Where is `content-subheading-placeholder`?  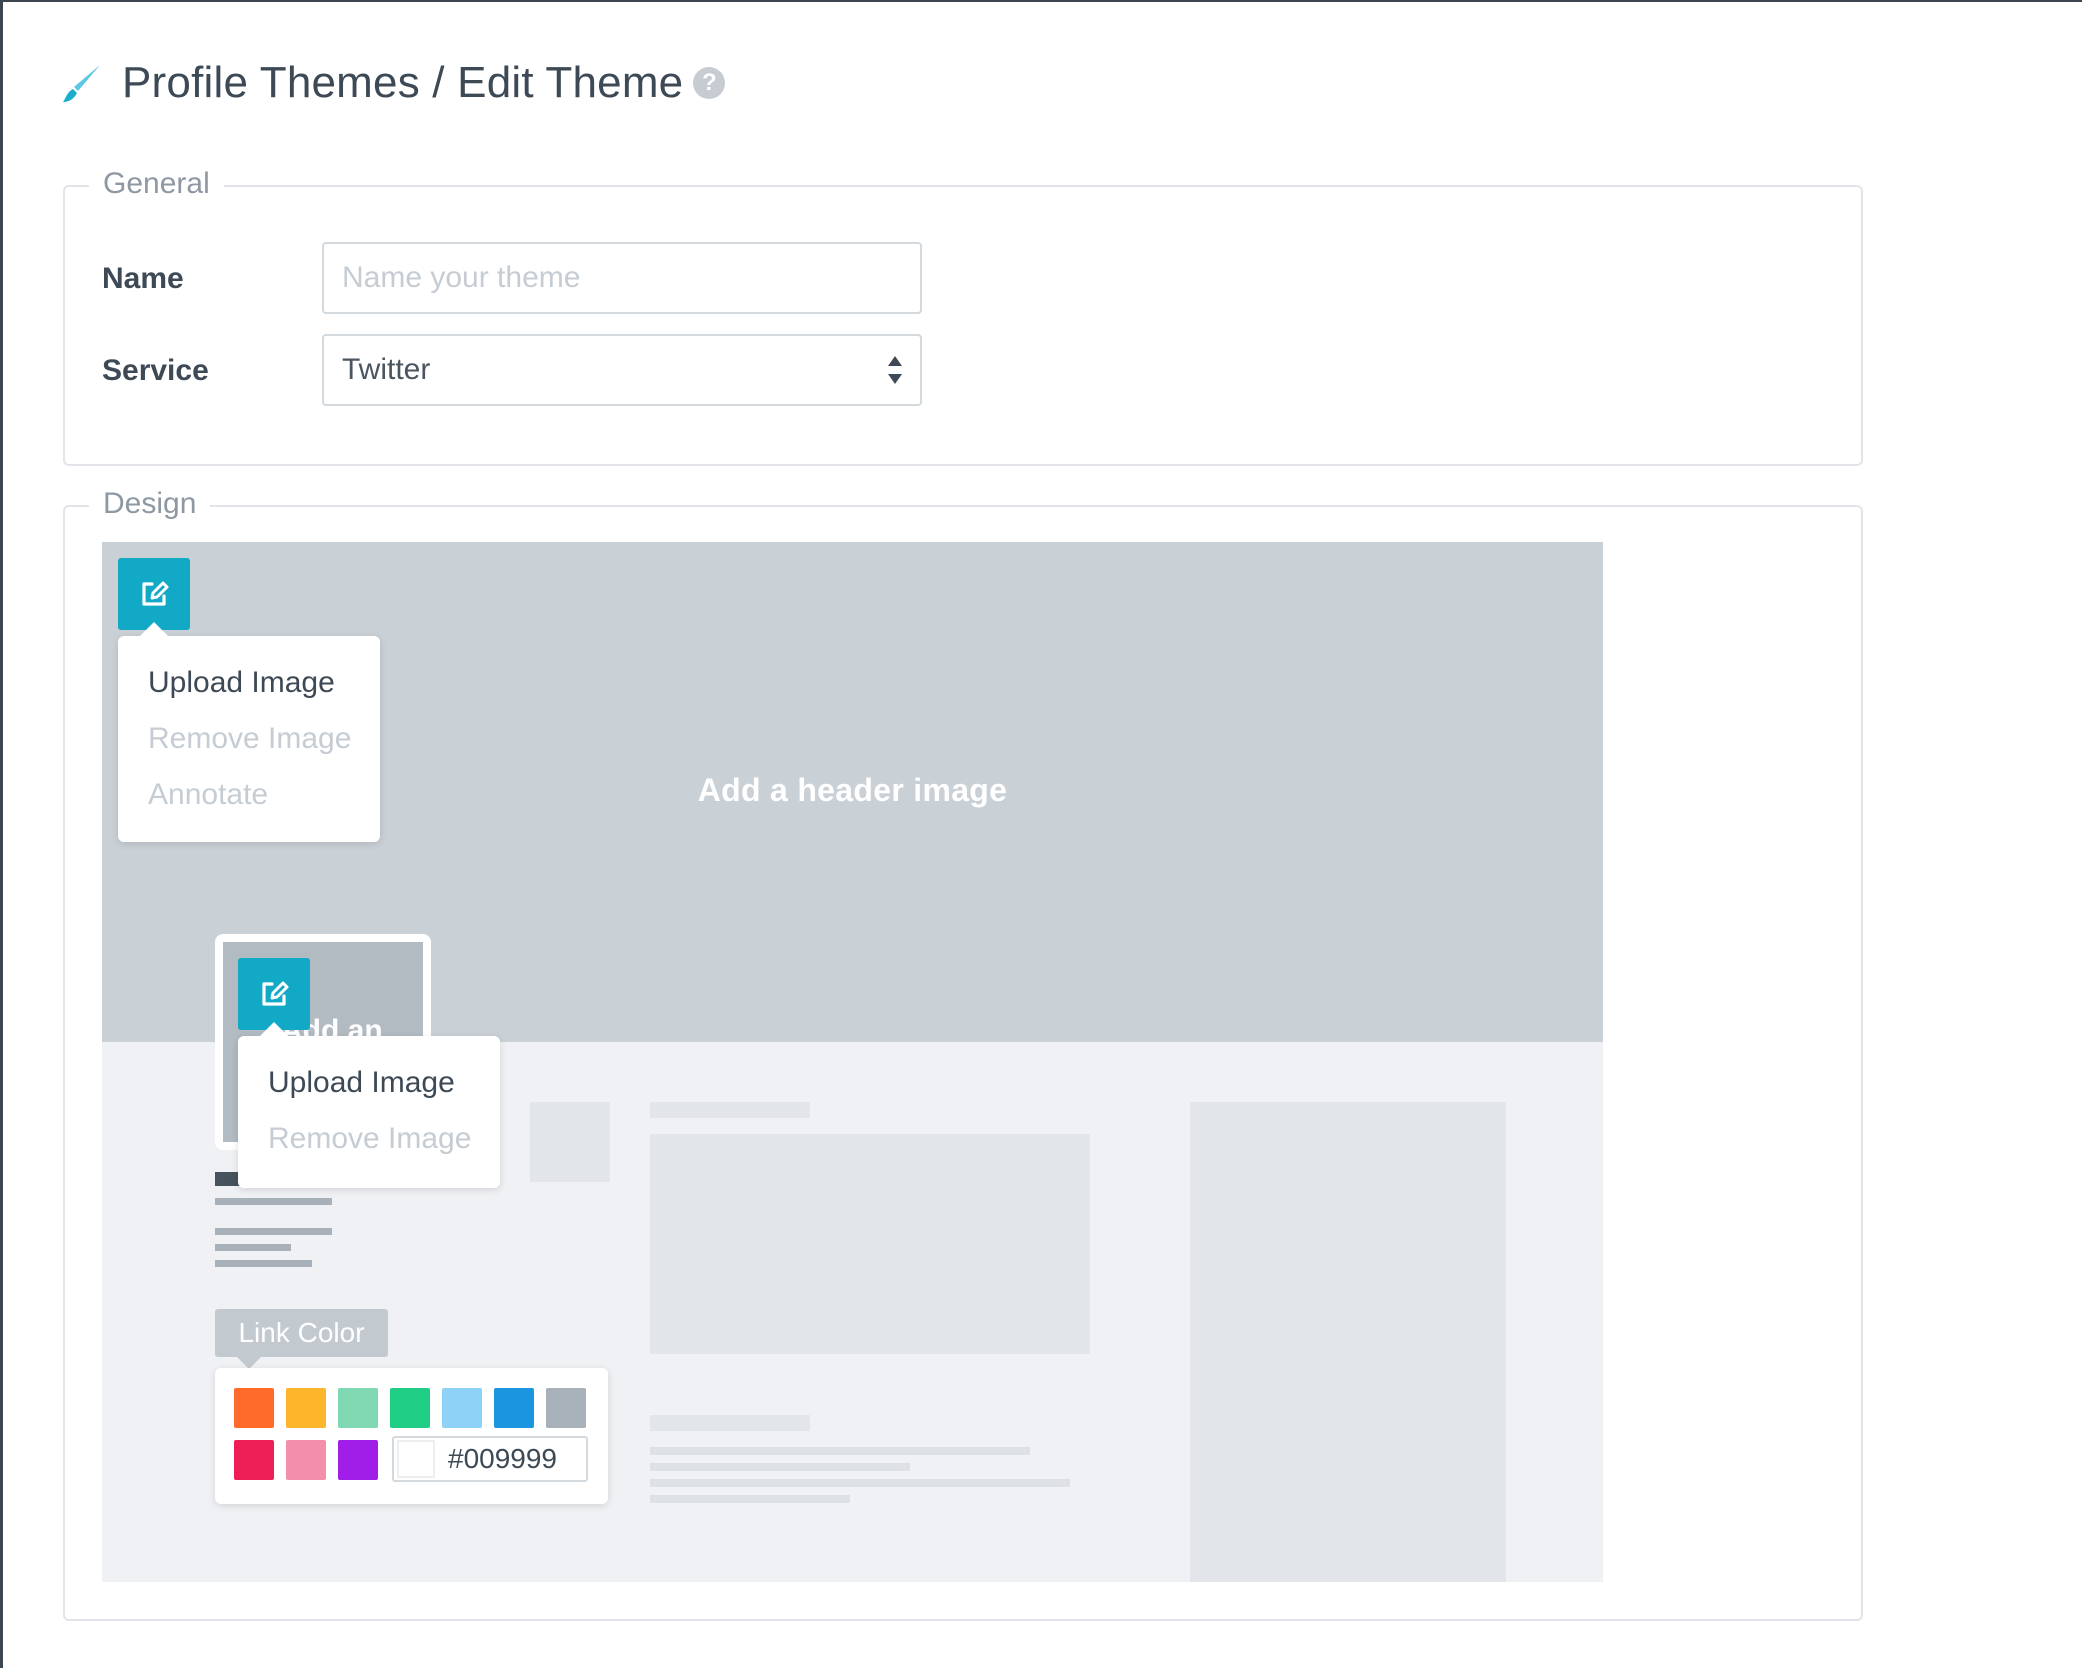 content-subheading-placeholder is located at coordinates (730, 1423).